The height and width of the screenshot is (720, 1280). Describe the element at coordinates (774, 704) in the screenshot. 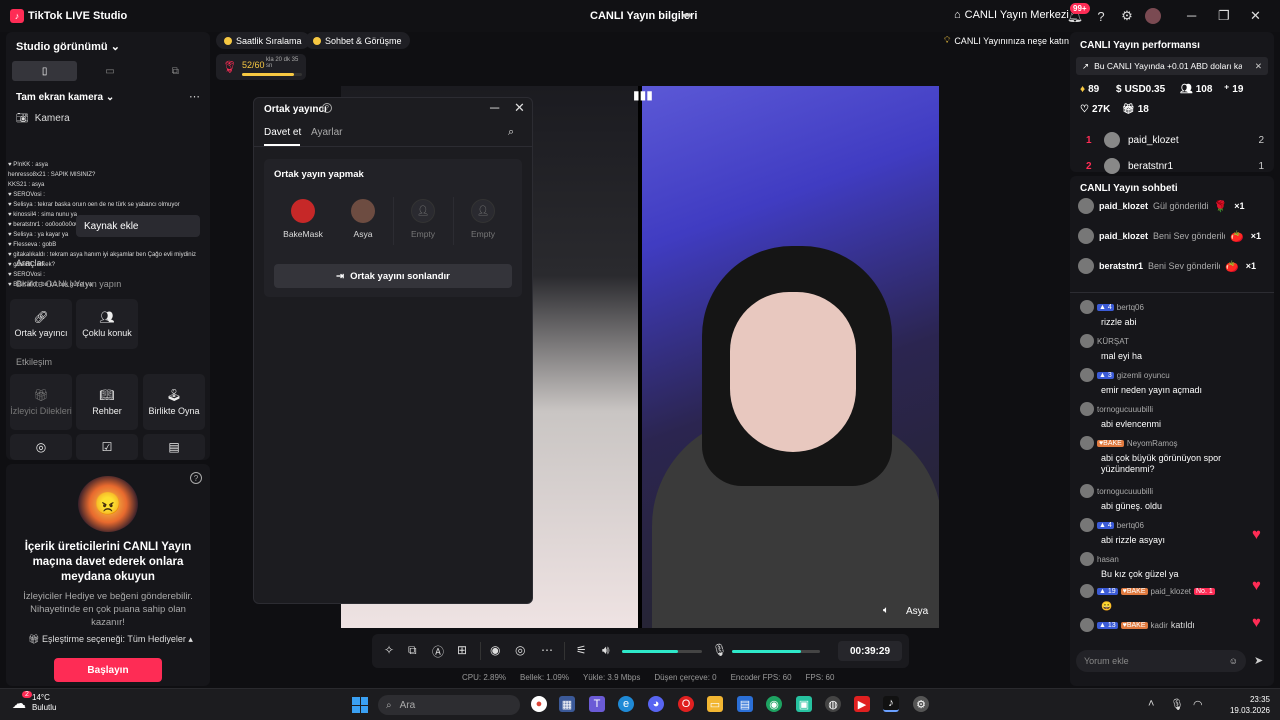

I see `browser-icon: ◉` at that location.